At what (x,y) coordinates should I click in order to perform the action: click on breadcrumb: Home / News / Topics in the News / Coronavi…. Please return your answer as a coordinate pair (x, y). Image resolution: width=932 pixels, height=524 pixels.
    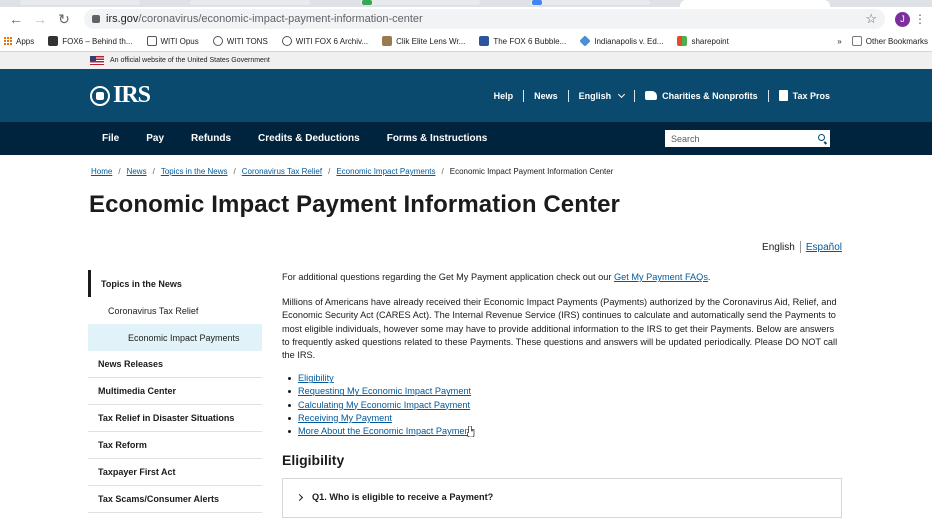
    Looking at the image, I should click on (352, 171).